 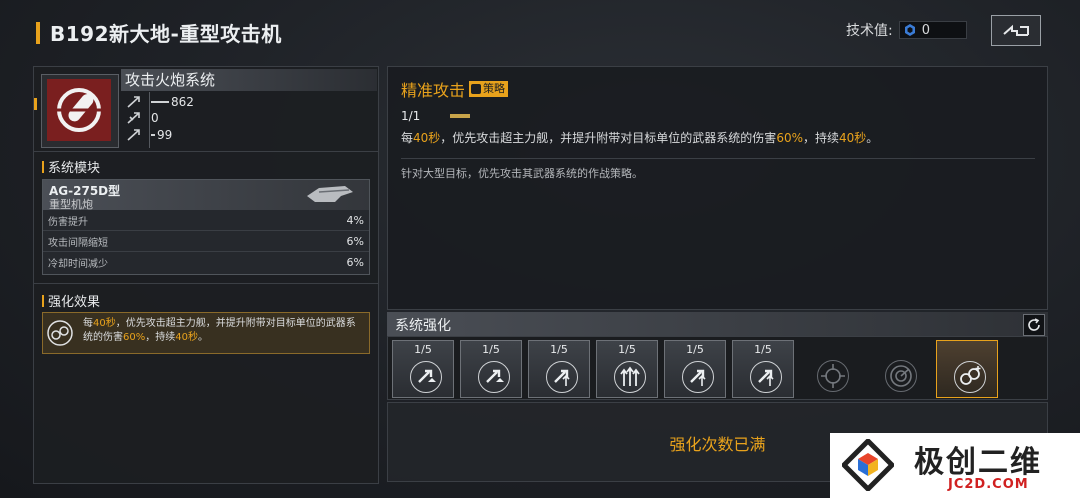 I want to click on stat-bar-small, so click(x=153, y=135).